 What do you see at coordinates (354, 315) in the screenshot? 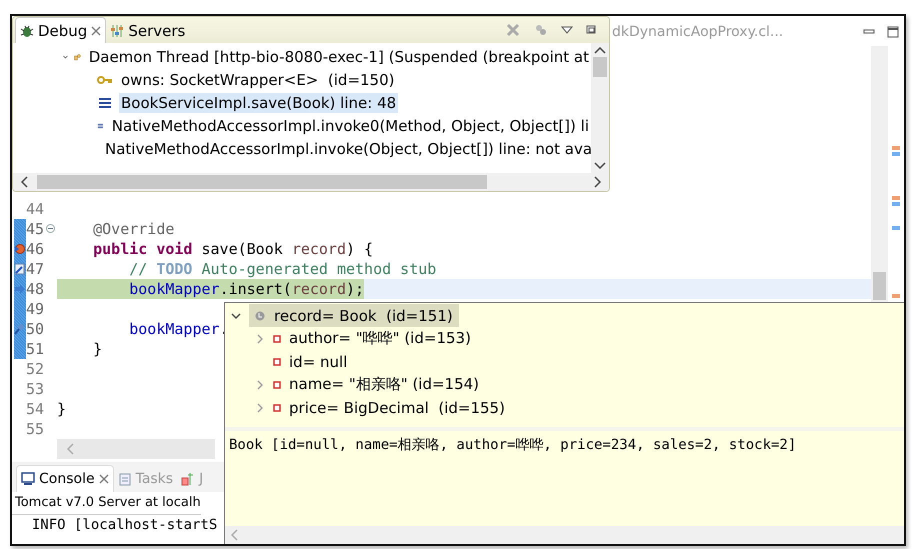
I see `variable-item: record= Book (id=151)` at bounding box center [354, 315].